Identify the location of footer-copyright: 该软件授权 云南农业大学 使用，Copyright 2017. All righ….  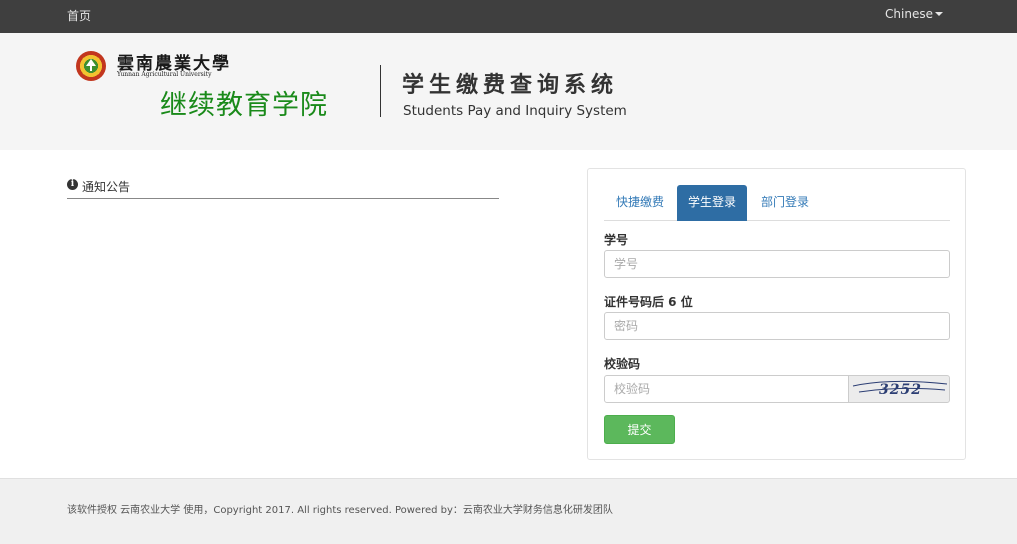
(340, 510).